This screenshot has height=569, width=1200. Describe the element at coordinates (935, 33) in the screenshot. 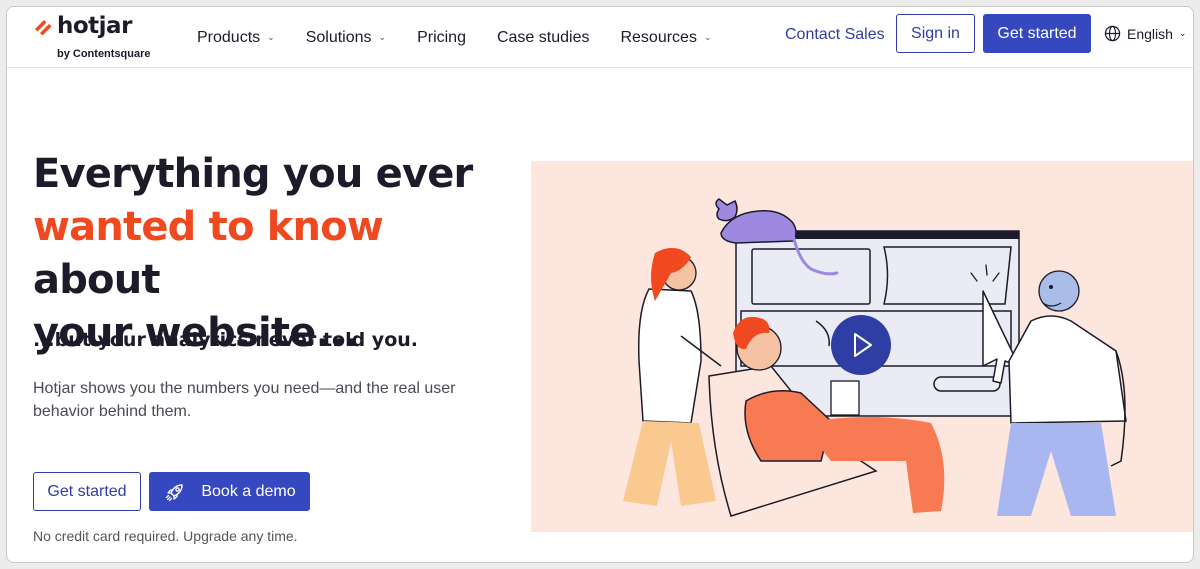

I see `sign-in-button: Sign in` at that location.